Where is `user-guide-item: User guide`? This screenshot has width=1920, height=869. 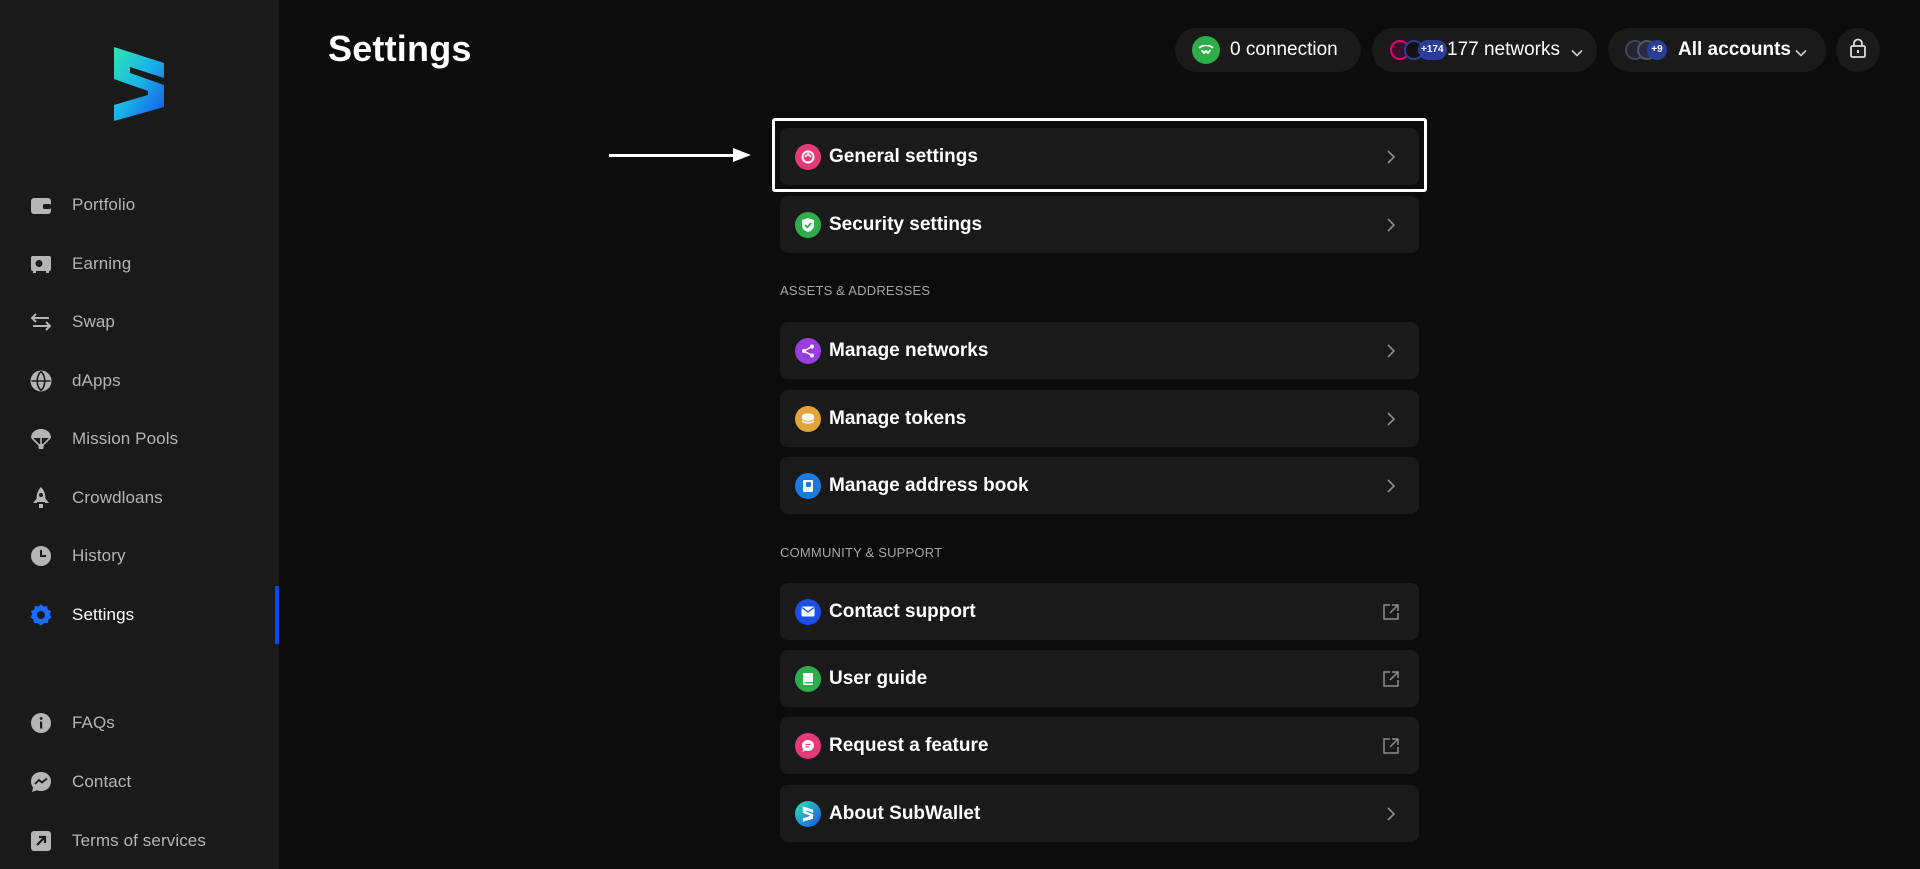
user-guide-item: User guide is located at coordinates (1099, 678).